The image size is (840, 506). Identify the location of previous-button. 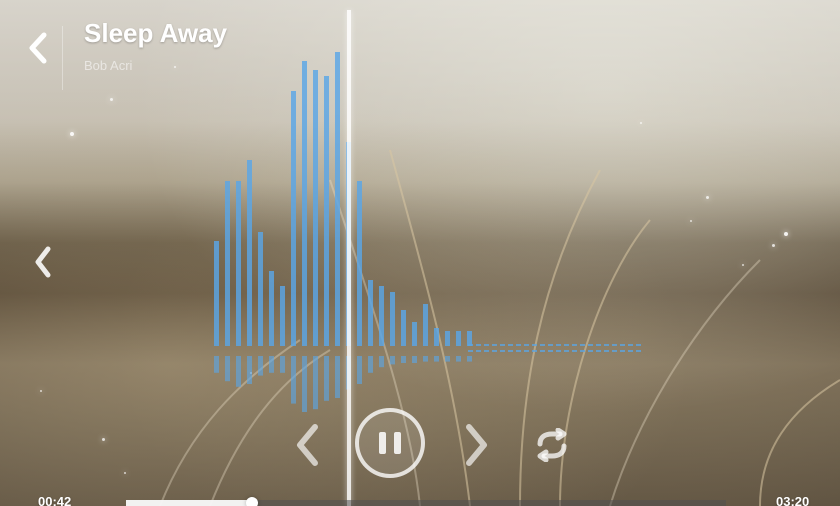
(307, 445).